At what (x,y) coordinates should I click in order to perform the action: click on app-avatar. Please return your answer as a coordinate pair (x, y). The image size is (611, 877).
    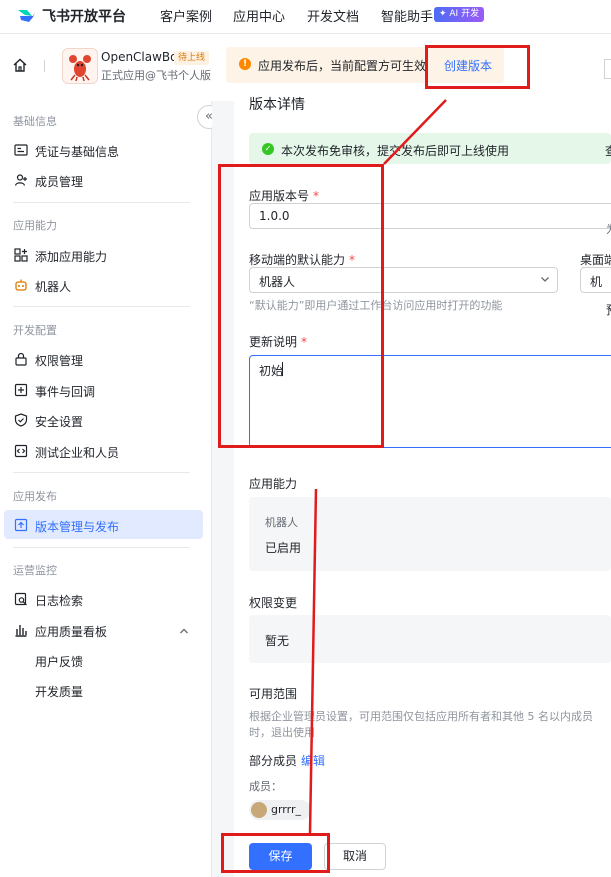
    Looking at the image, I should click on (80, 66).